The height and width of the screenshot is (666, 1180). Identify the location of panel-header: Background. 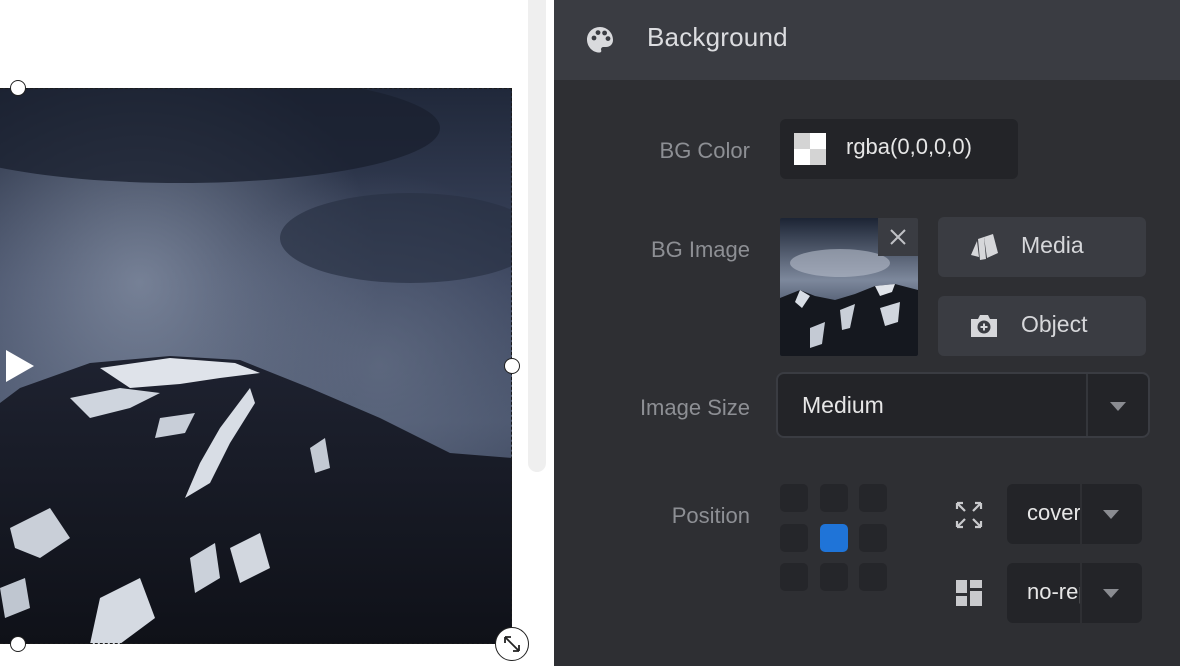
(867, 40).